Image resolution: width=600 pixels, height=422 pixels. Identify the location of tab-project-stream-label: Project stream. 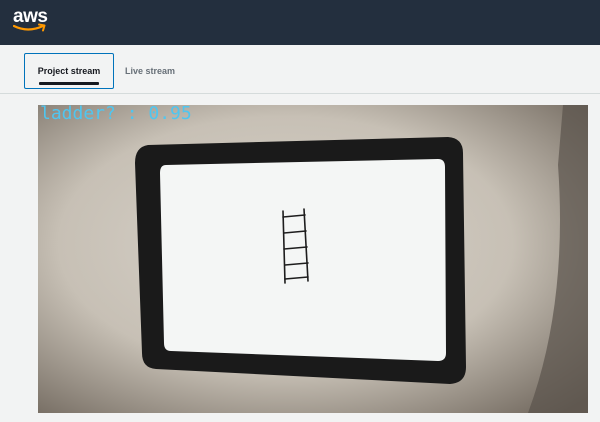
(69, 71).